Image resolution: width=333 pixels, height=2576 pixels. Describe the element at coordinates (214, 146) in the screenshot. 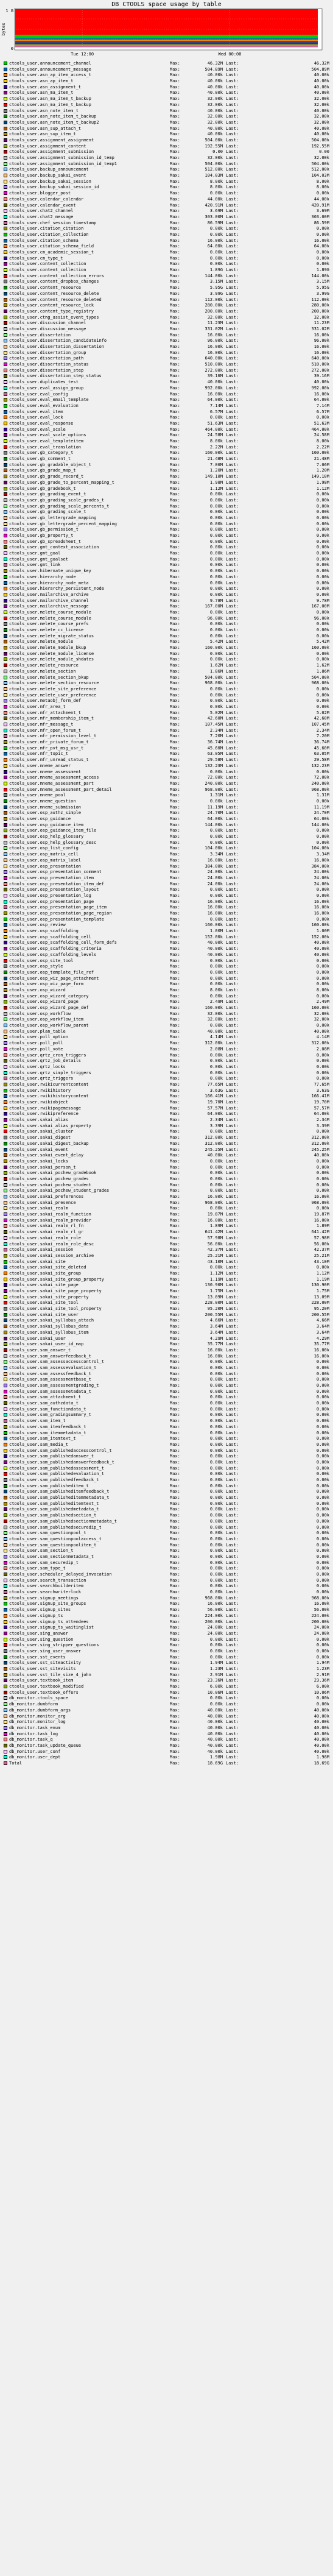

I see `max-value: 192.55M` at that location.